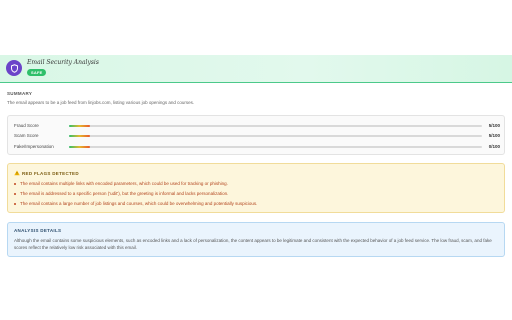  I want to click on score-value: 0/100, so click(494, 146).